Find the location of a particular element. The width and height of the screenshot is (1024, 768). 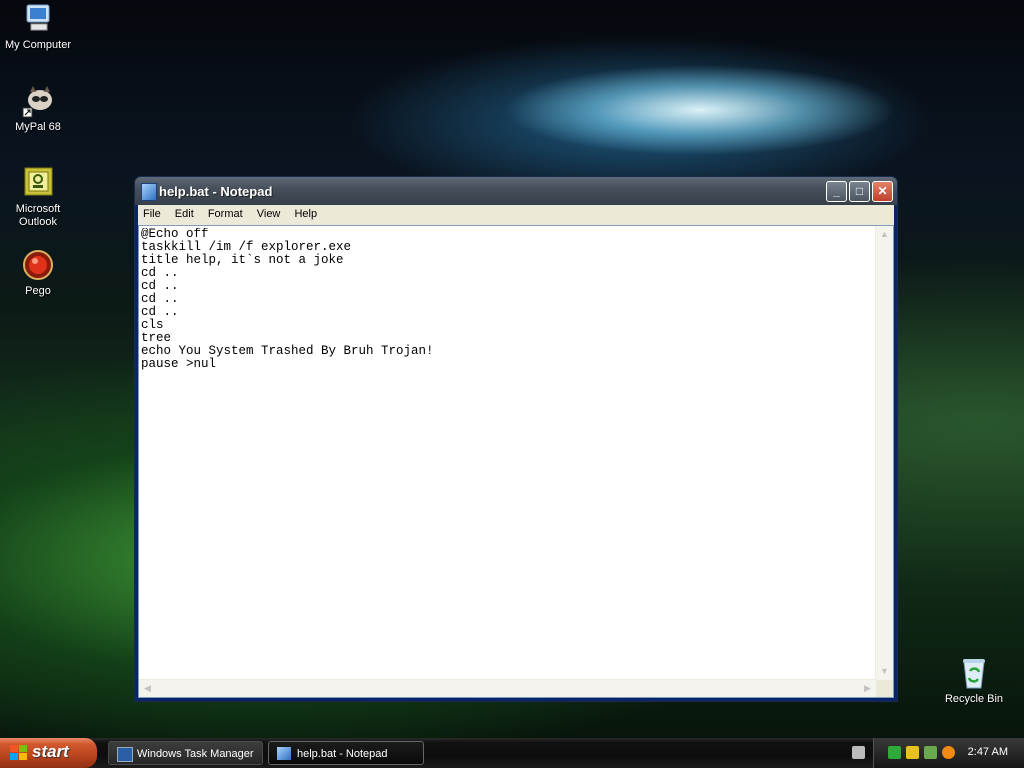

window-title: help.bat - Notepad is located at coordinates (216, 191).